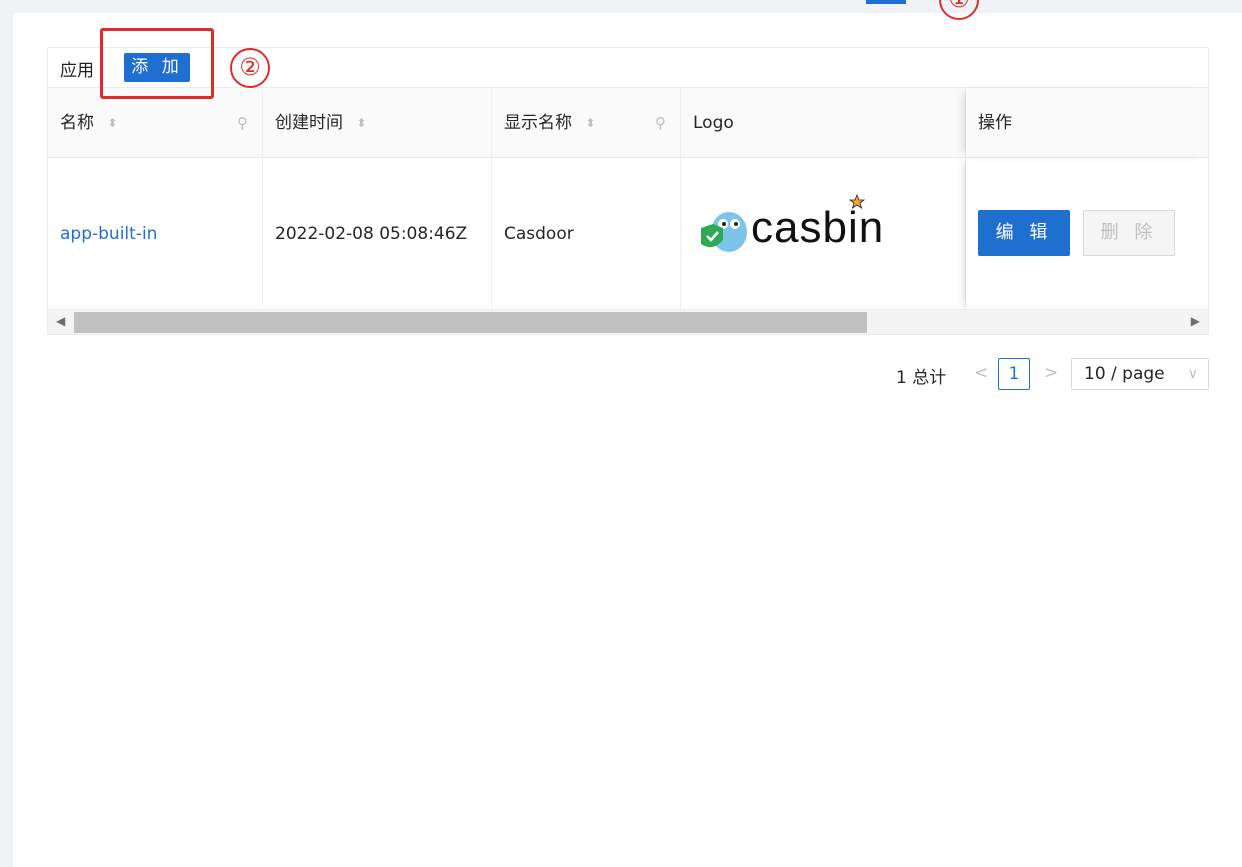 The width and height of the screenshot is (1242, 867). Describe the element at coordinates (60, 321) in the screenshot. I see `scroll-left-icon: ◀` at that location.